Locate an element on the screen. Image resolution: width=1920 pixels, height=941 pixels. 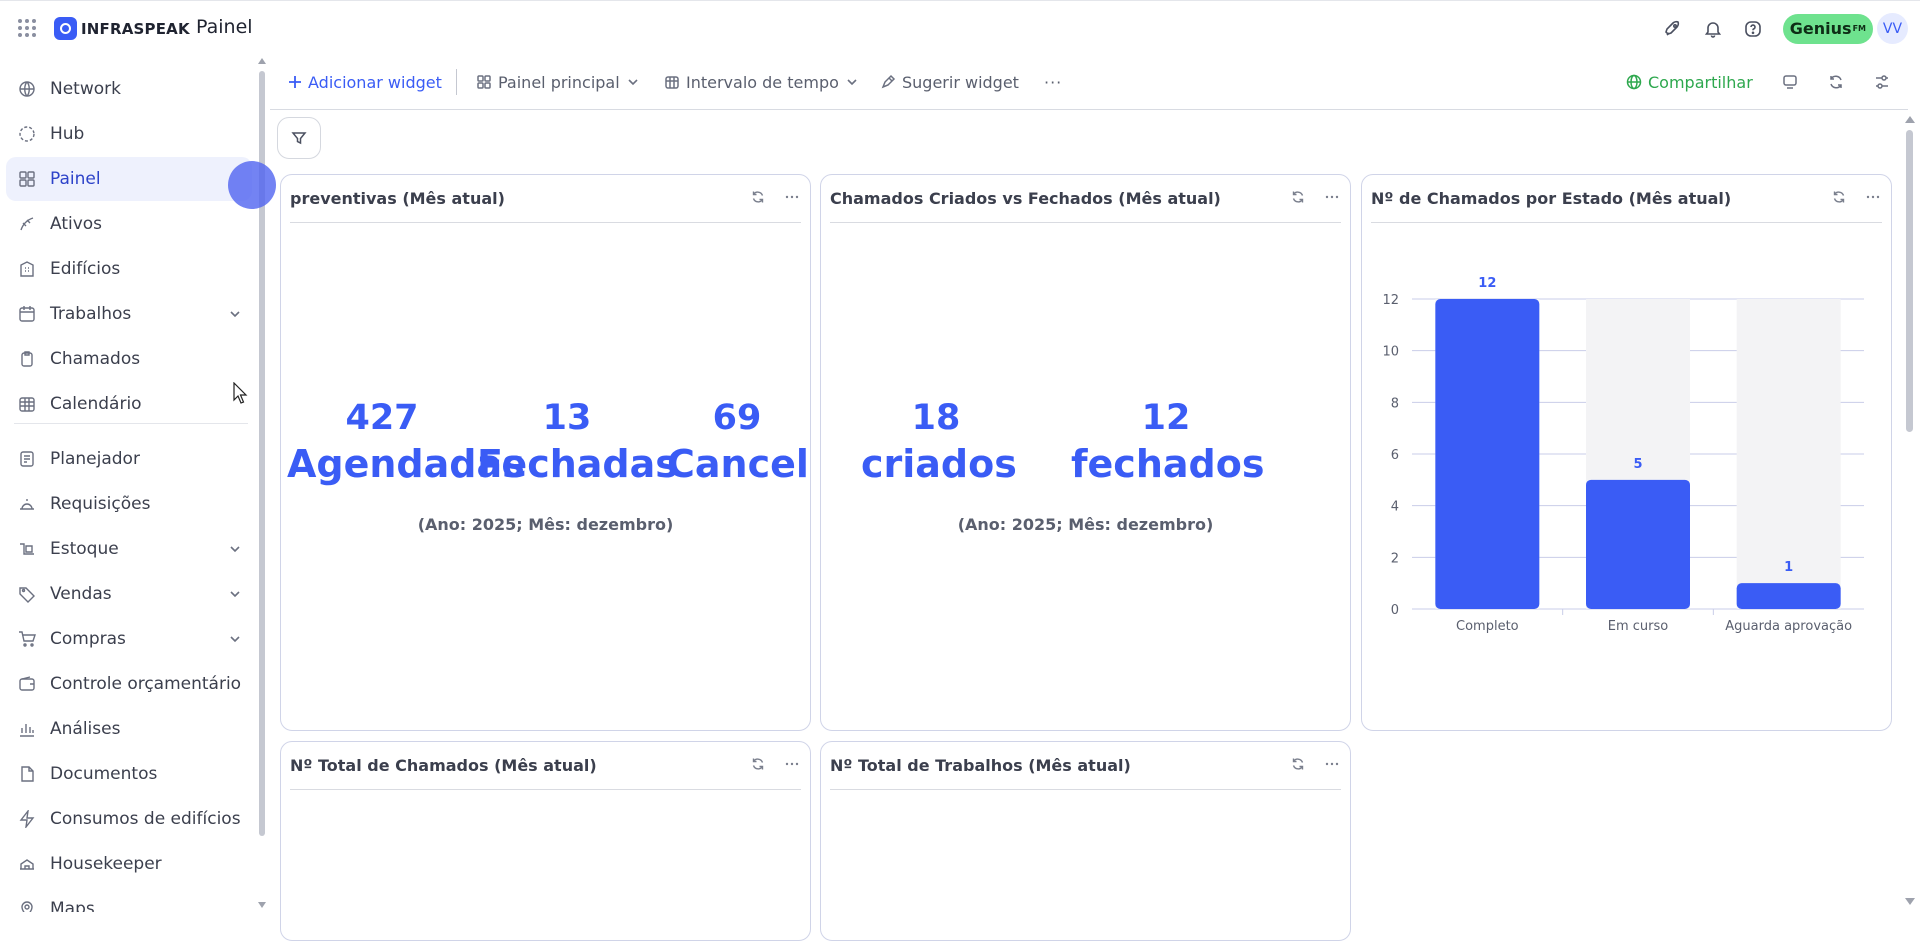
sidebar-item-edif-cios: Edifícios is located at coordinates (129, 269).